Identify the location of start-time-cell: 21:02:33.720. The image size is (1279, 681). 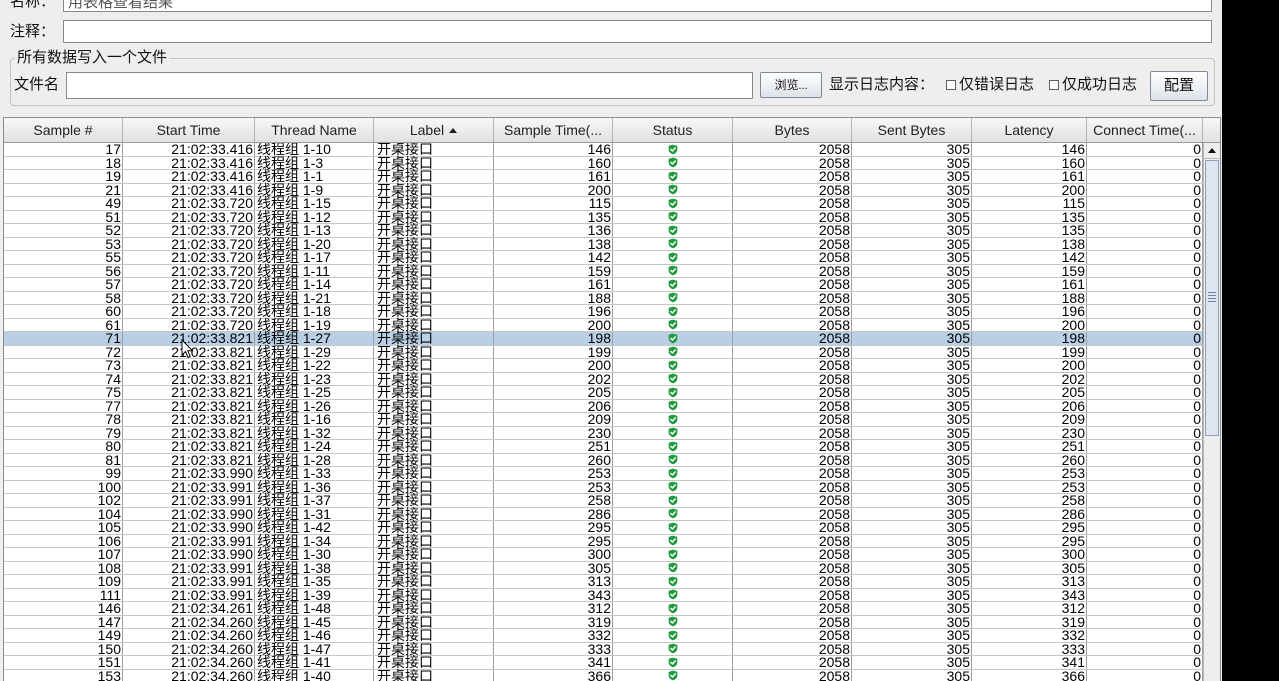
(189, 203).